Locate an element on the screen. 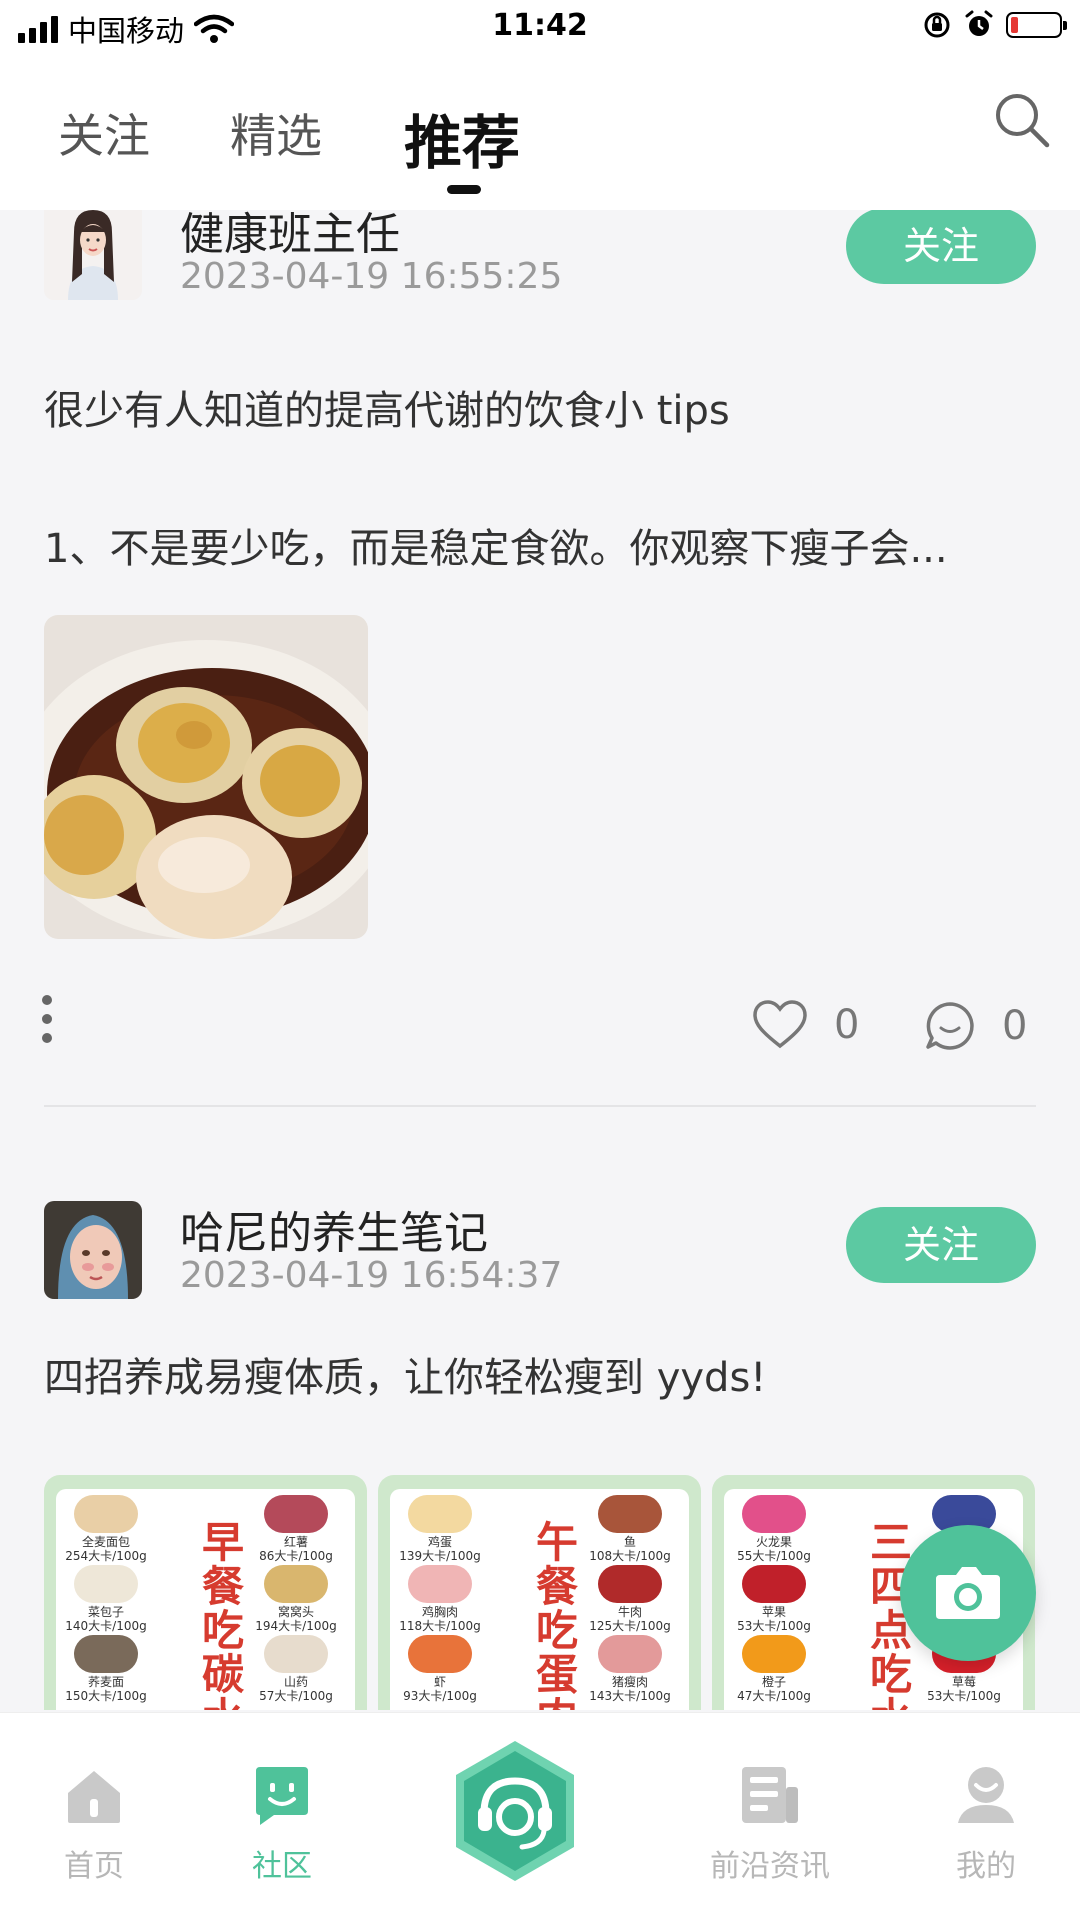 This screenshot has height=1921, width=1080. food-item: 红薯 86大卡/100g is located at coordinates (296, 1529).